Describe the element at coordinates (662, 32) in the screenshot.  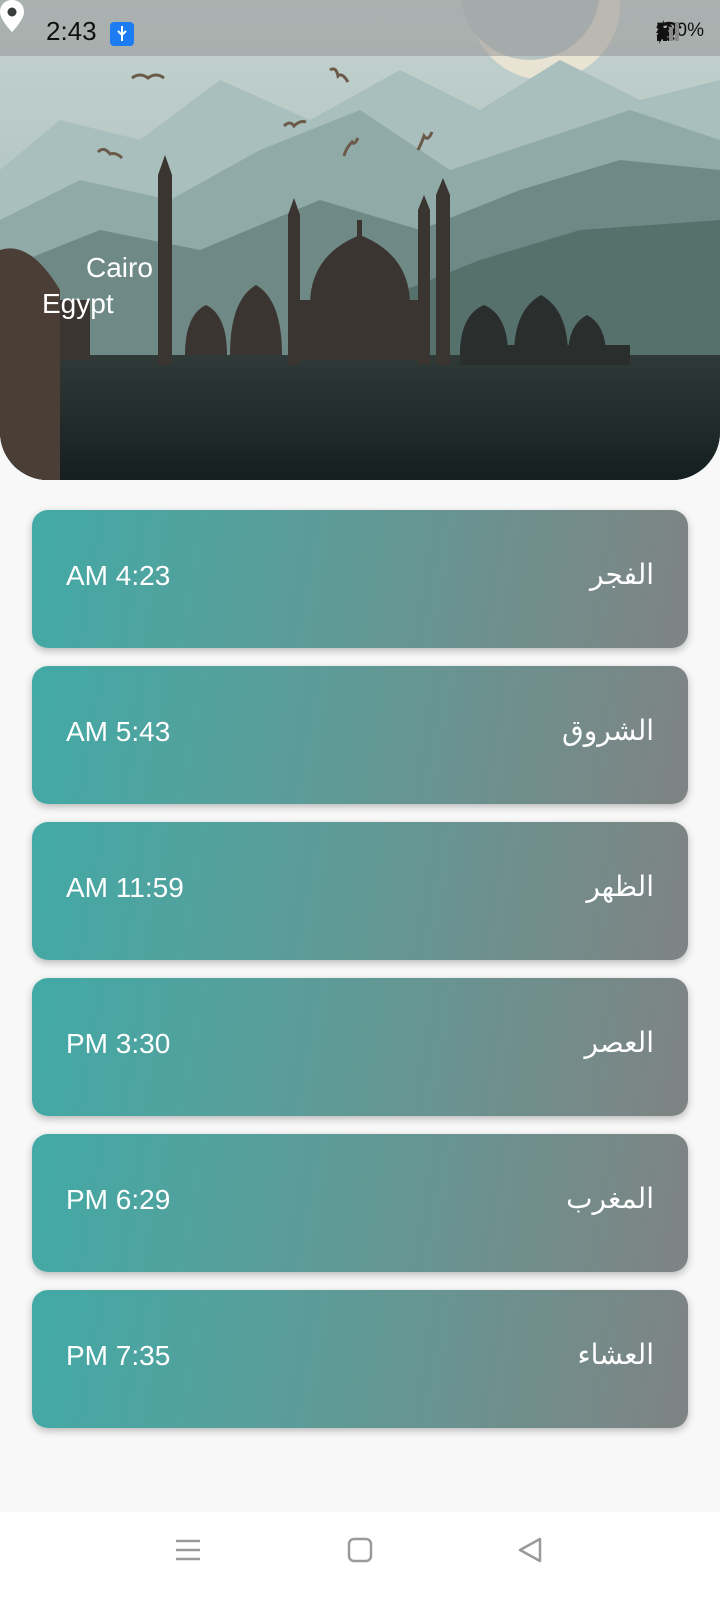
I see `charging-icon` at that location.